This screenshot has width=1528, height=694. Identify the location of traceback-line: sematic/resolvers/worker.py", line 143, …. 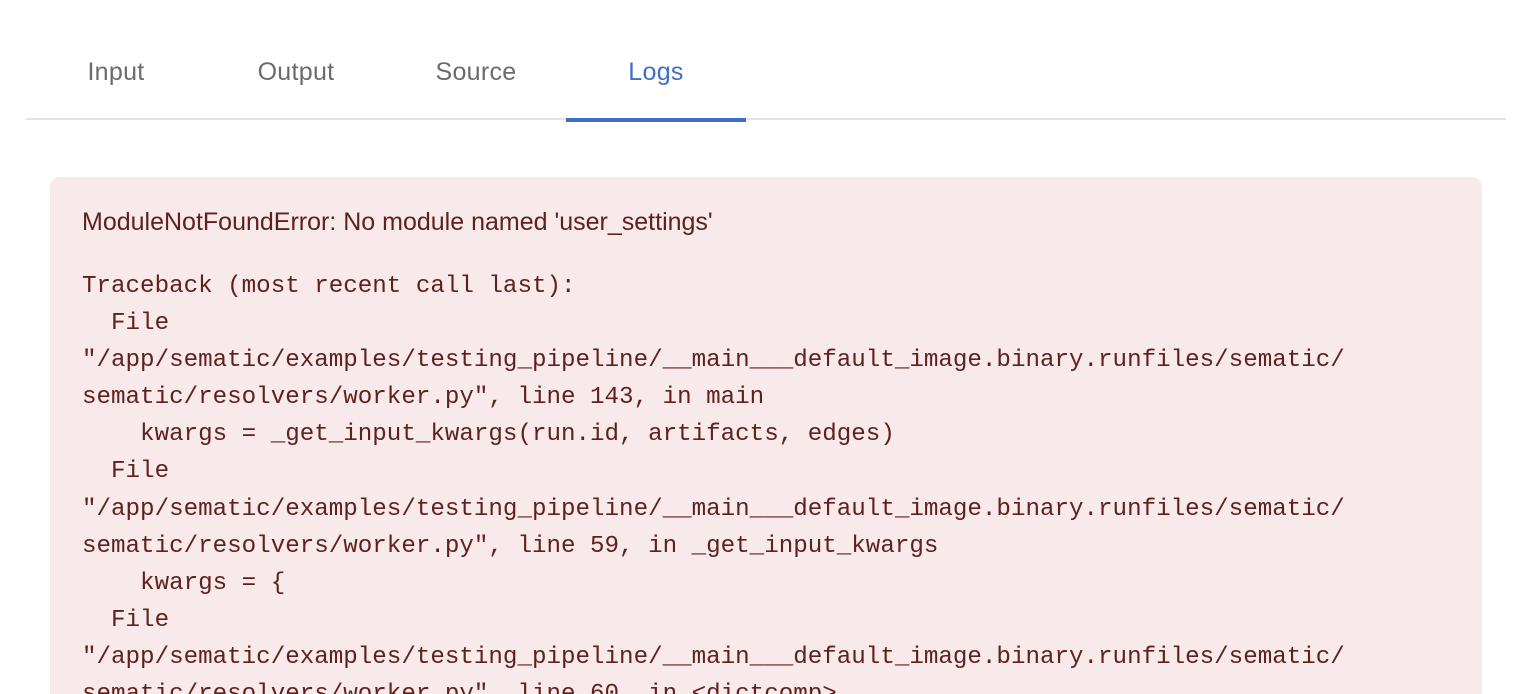
(423, 398).